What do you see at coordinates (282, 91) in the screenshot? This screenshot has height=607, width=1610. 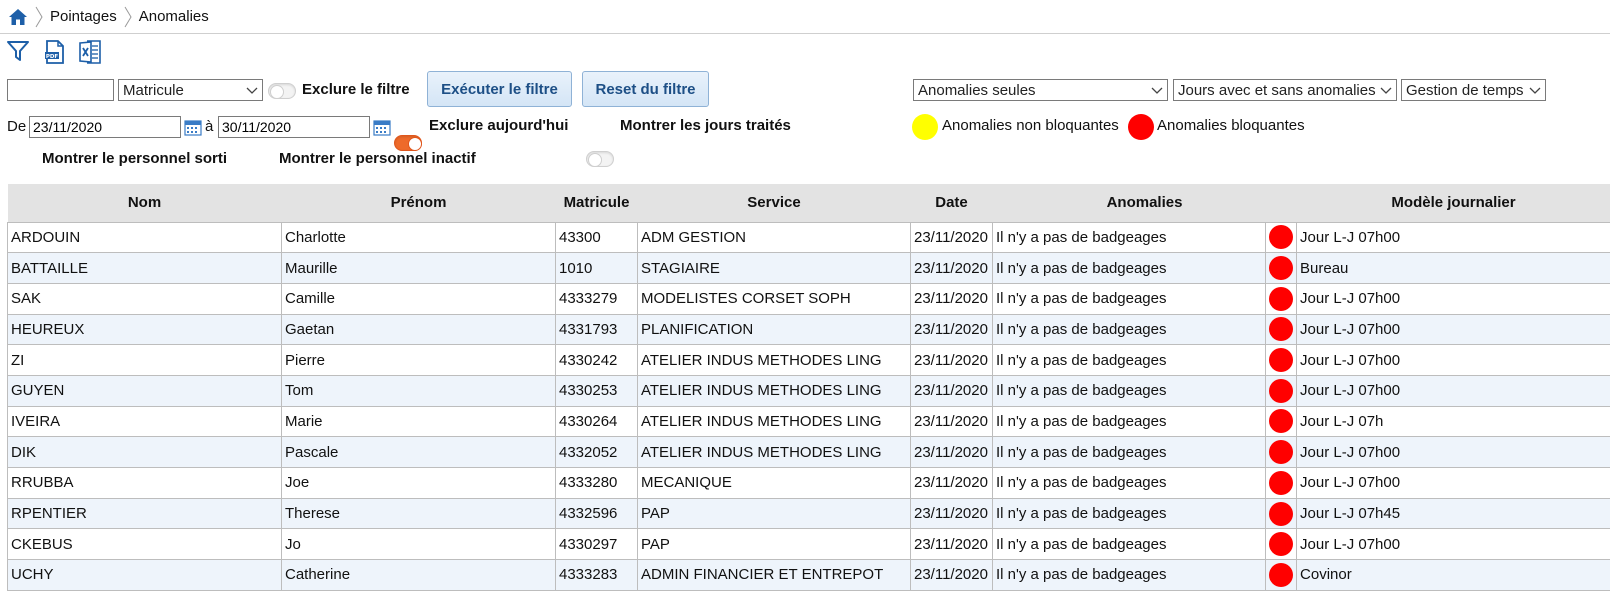 I see `exclude-filter-toggle` at bounding box center [282, 91].